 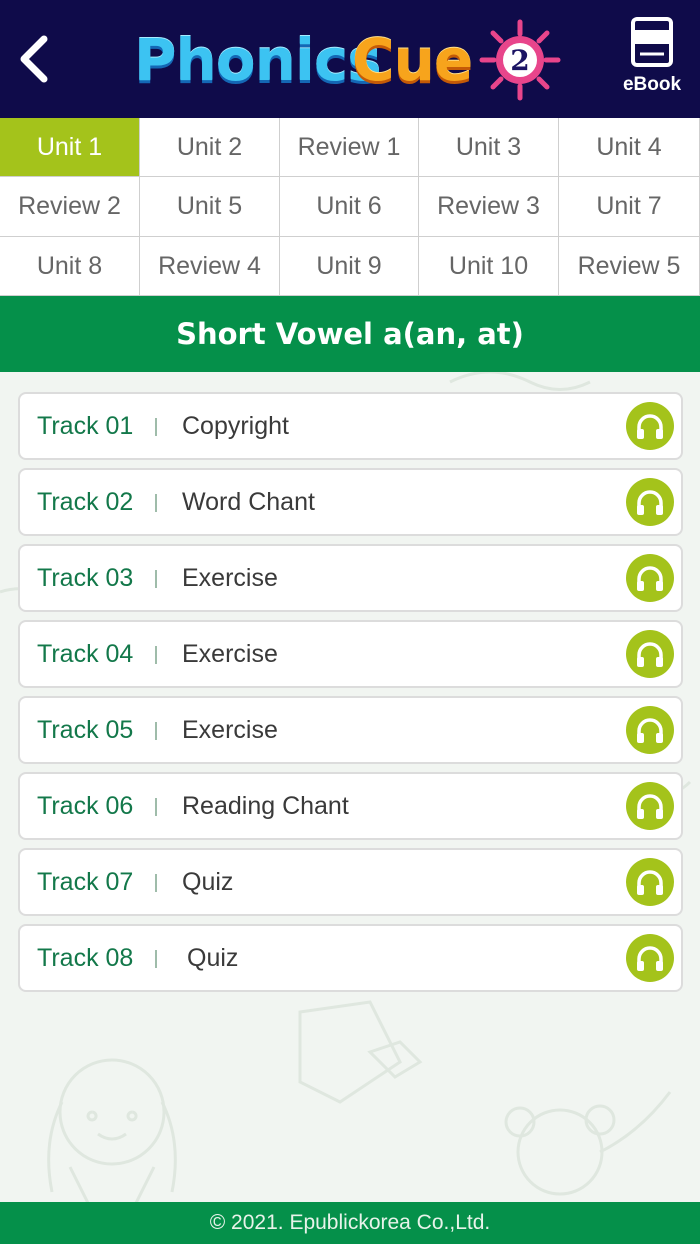 What do you see at coordinates (629, 266) in the screenshot?
I see `unit-tab-review-5: Review 5` at bounding box center [629, 266].